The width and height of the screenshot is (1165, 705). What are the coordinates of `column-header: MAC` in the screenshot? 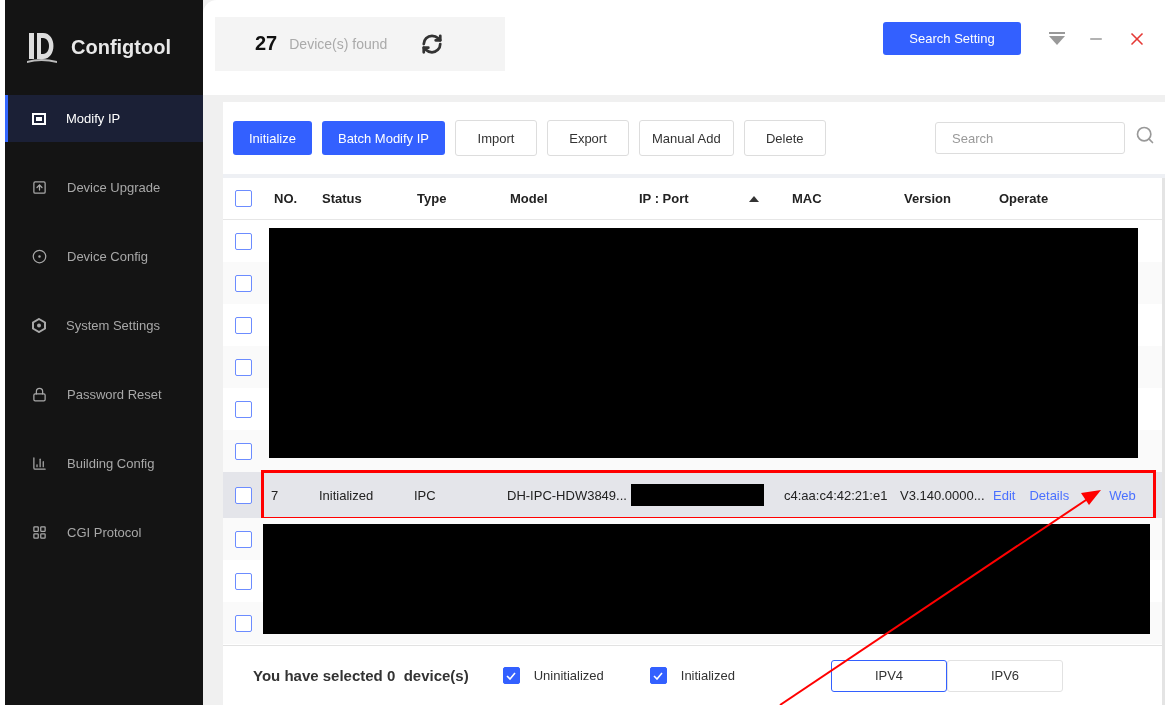 It's located at (837, 198).